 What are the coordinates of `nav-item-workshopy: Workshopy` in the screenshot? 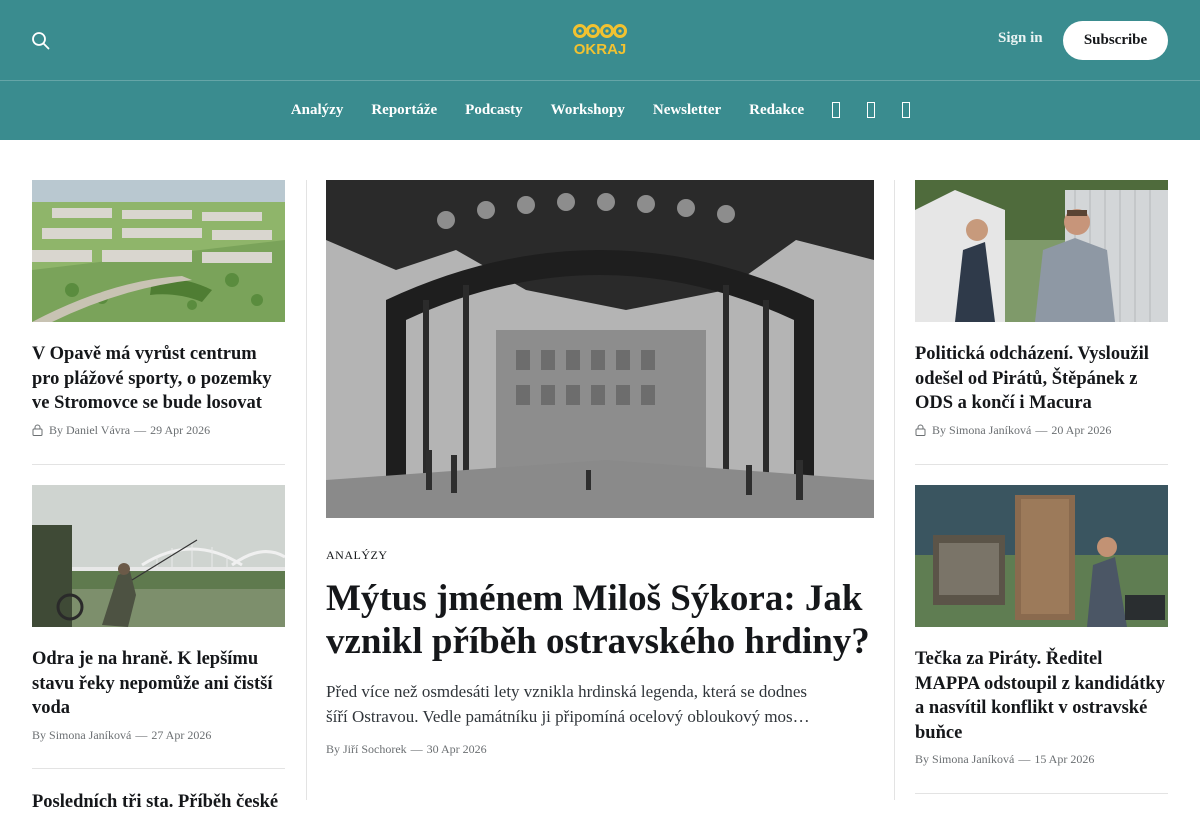 It's located at (588, 110).